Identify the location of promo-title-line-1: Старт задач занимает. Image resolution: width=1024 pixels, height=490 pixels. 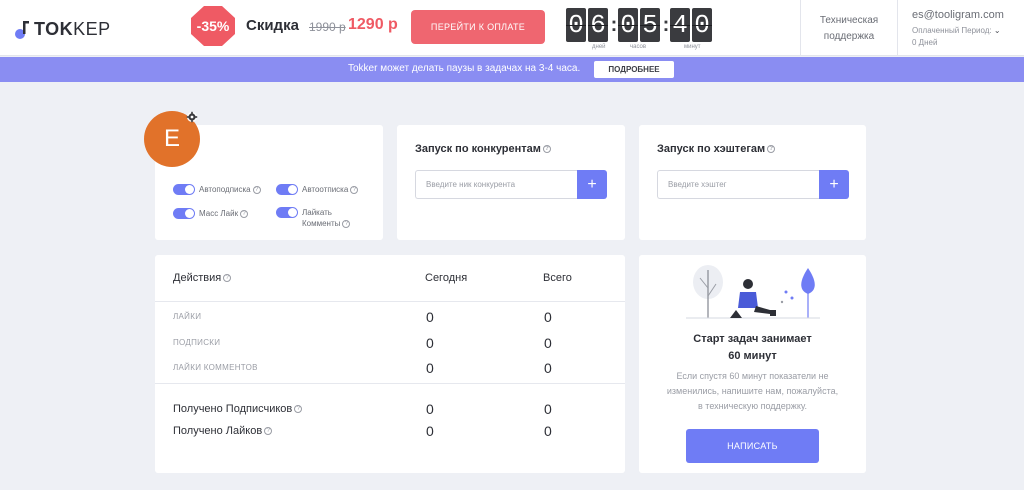
(752, 339).